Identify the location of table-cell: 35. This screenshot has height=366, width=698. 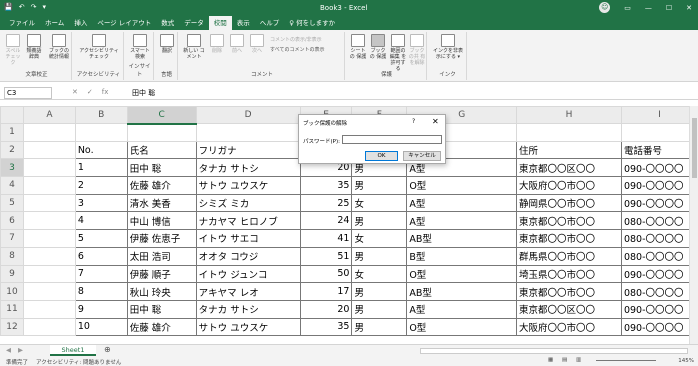
(326, 185).